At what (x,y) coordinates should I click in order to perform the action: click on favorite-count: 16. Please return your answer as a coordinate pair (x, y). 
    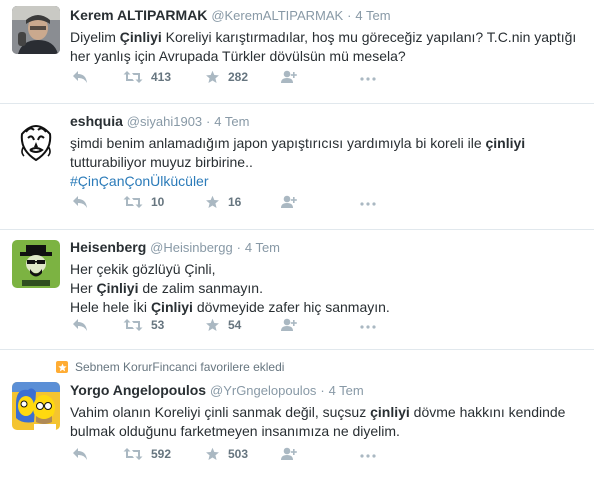
    Looking at the image, I should click on (235, 202).